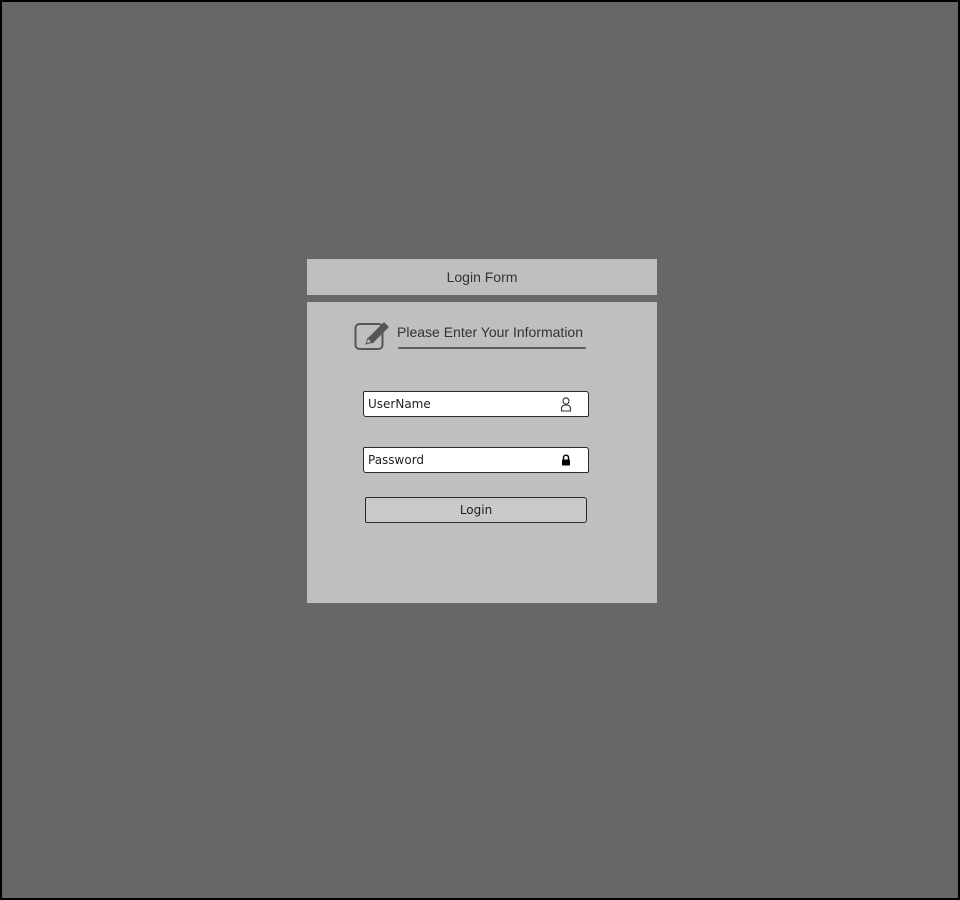 The height and width of the screenshot is (900, 960). I want to click on user-icon, so click(566, 404).